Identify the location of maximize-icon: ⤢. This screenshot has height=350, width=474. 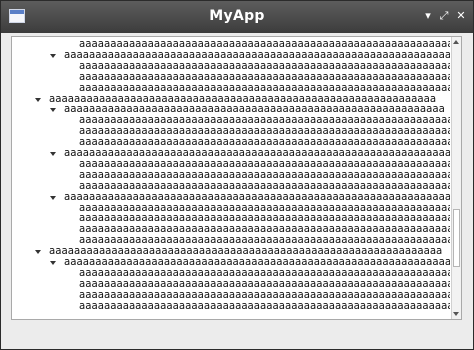
(444, 16).